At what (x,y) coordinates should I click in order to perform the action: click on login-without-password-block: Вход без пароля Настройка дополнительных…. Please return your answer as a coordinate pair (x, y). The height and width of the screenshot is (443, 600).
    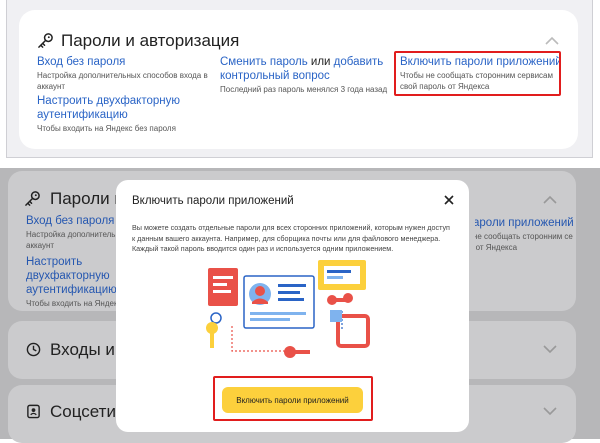
    Looking at the image, I should click on (127, 73).